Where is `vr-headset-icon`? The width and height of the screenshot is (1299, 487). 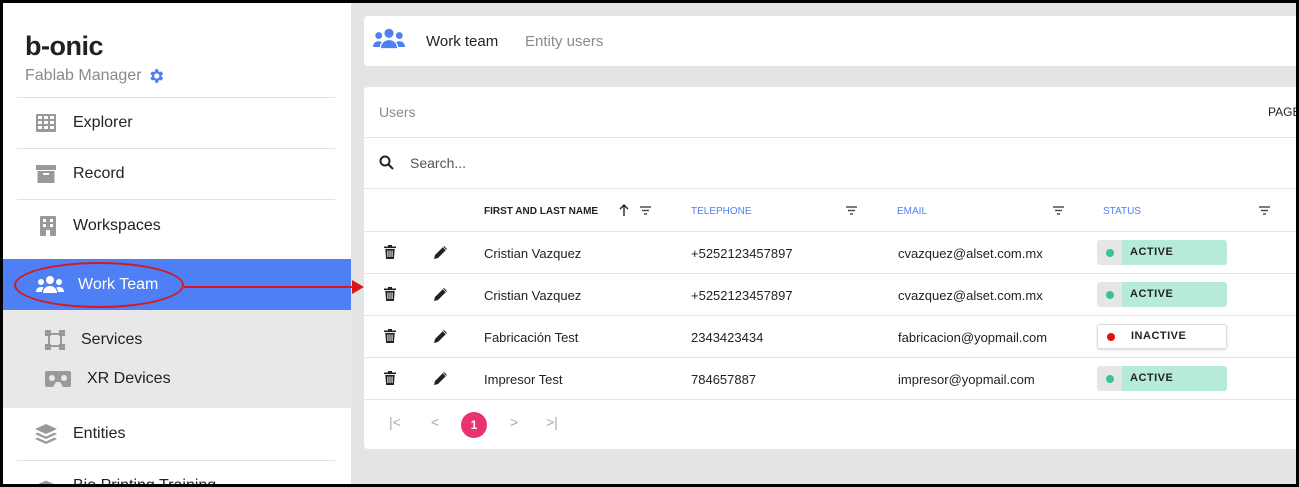 vr-headset-icon is located at coordinates (58, 379).